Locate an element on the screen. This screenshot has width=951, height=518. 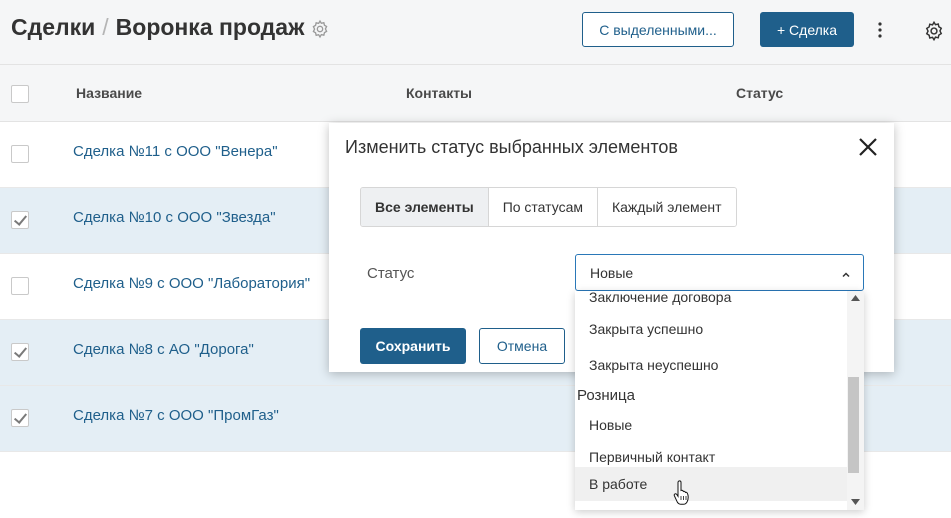
cancel-button: Отмена is located at coordinates (522, 346).